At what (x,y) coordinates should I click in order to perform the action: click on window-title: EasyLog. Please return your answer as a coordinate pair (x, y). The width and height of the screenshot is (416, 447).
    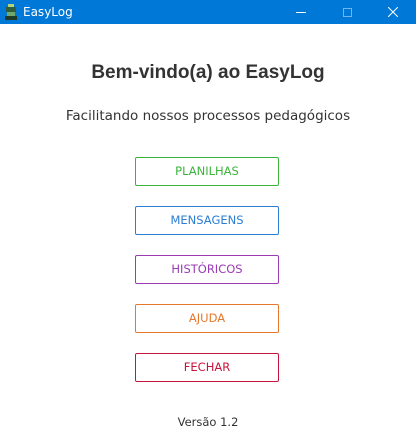
    Looking at the image, I should click on (48, 12).